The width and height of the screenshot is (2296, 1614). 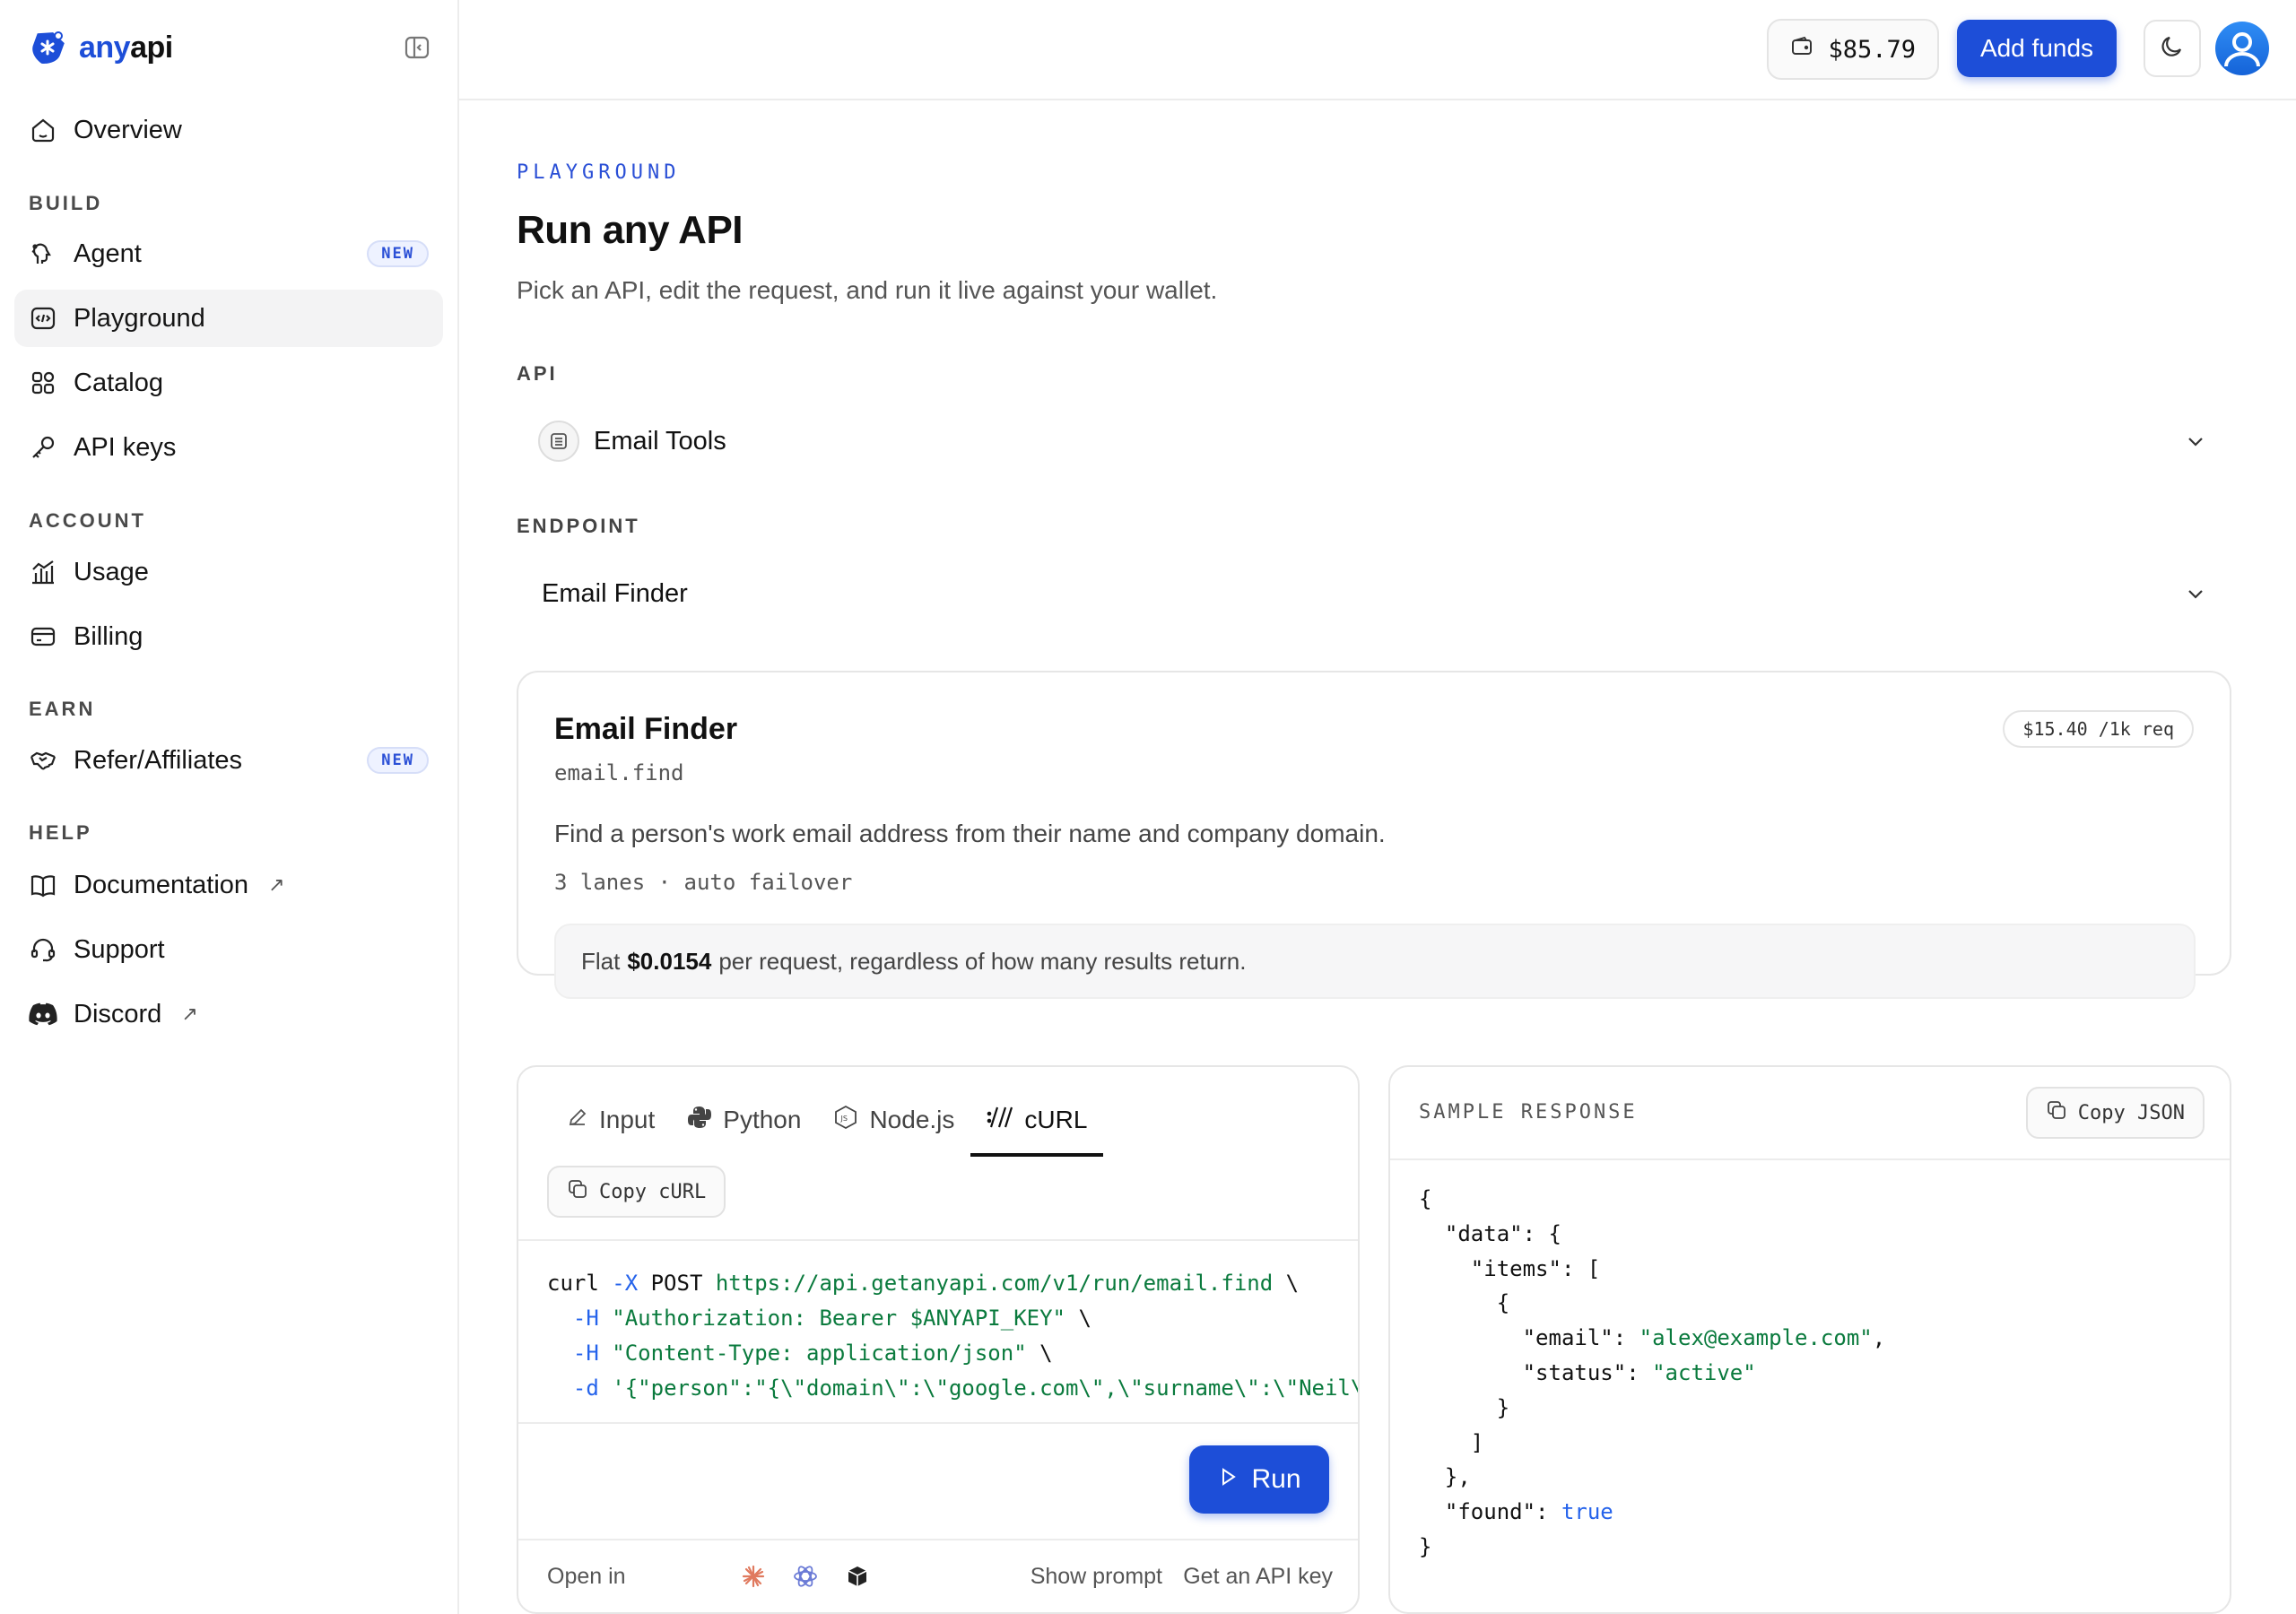 What do you see at coordinates (43, 636) in the screenshot?
I see `credit-card-icon` at bounding box center [43, 636].